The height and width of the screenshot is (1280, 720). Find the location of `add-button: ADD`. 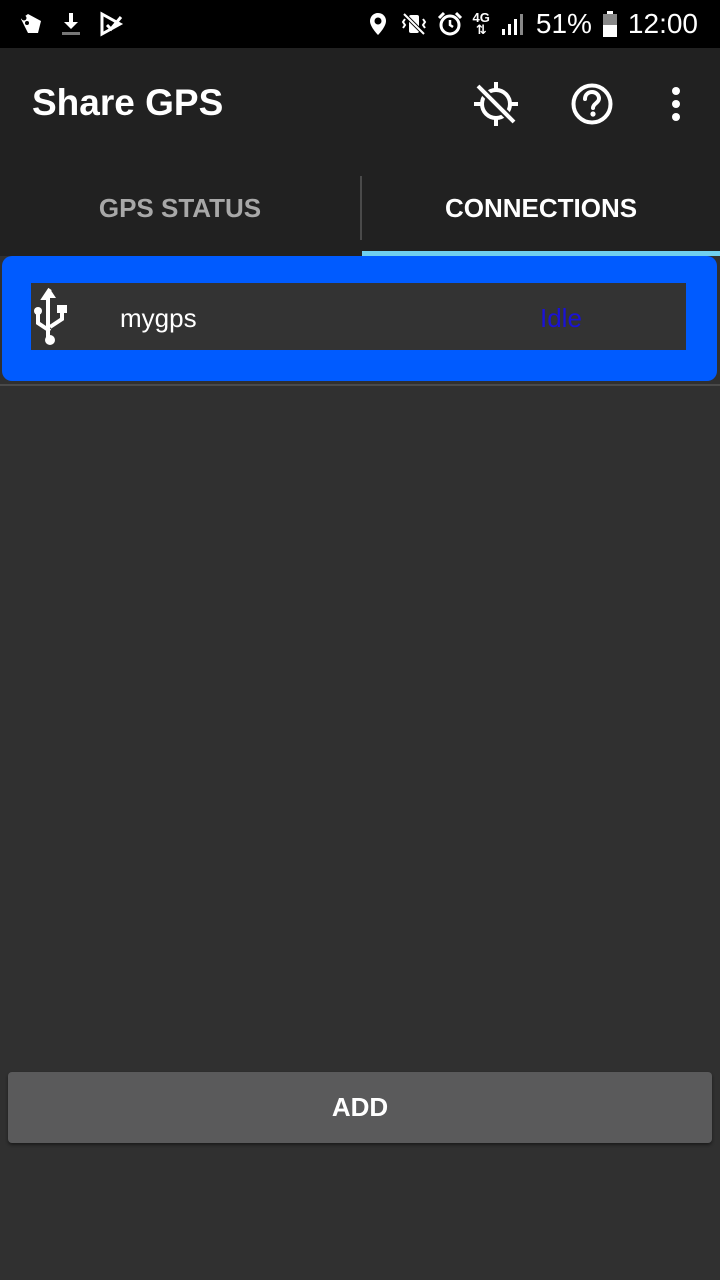

add-button: ADD is located at coordinates (360, 1107).